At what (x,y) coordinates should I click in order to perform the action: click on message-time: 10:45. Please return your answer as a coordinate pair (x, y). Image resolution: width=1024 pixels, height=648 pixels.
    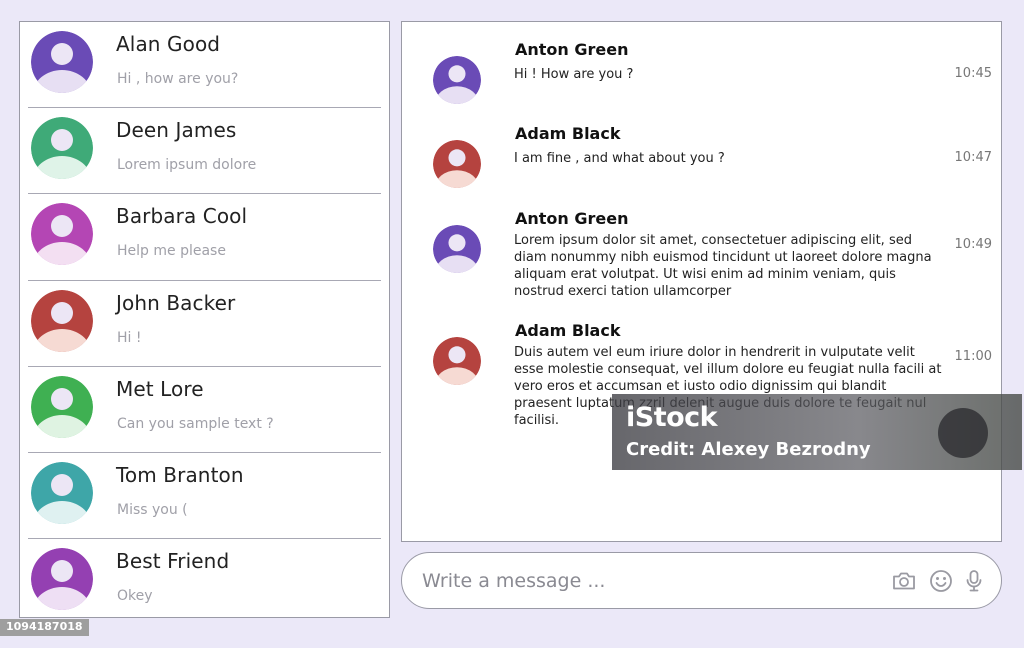
    Looking at the image, I should click on (973, 73).